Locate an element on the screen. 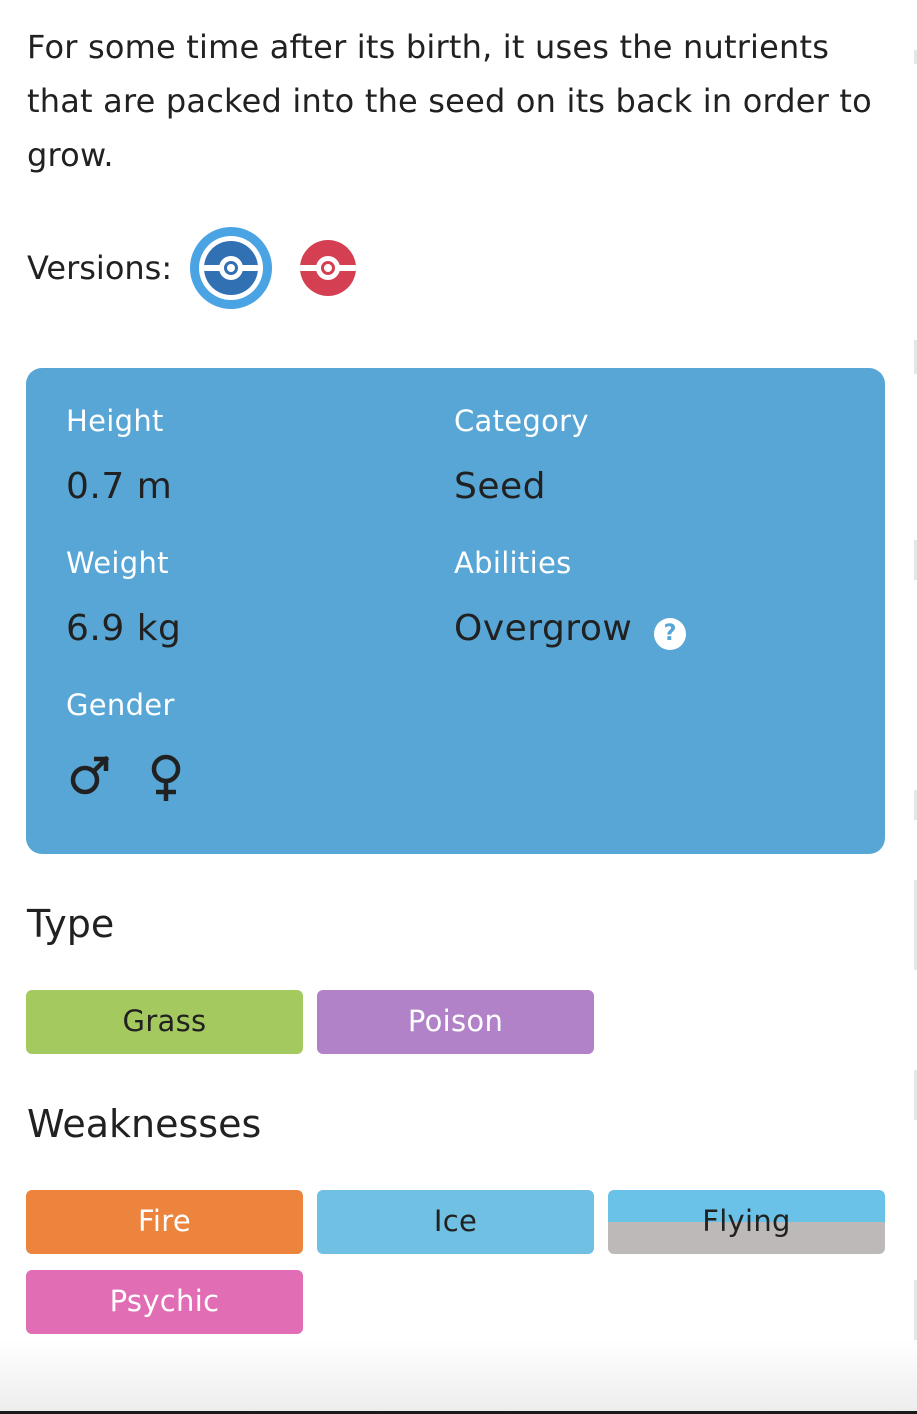 The width and height of the screenshot is (917, 1414). male-icon is located at coordinates (90, 777).